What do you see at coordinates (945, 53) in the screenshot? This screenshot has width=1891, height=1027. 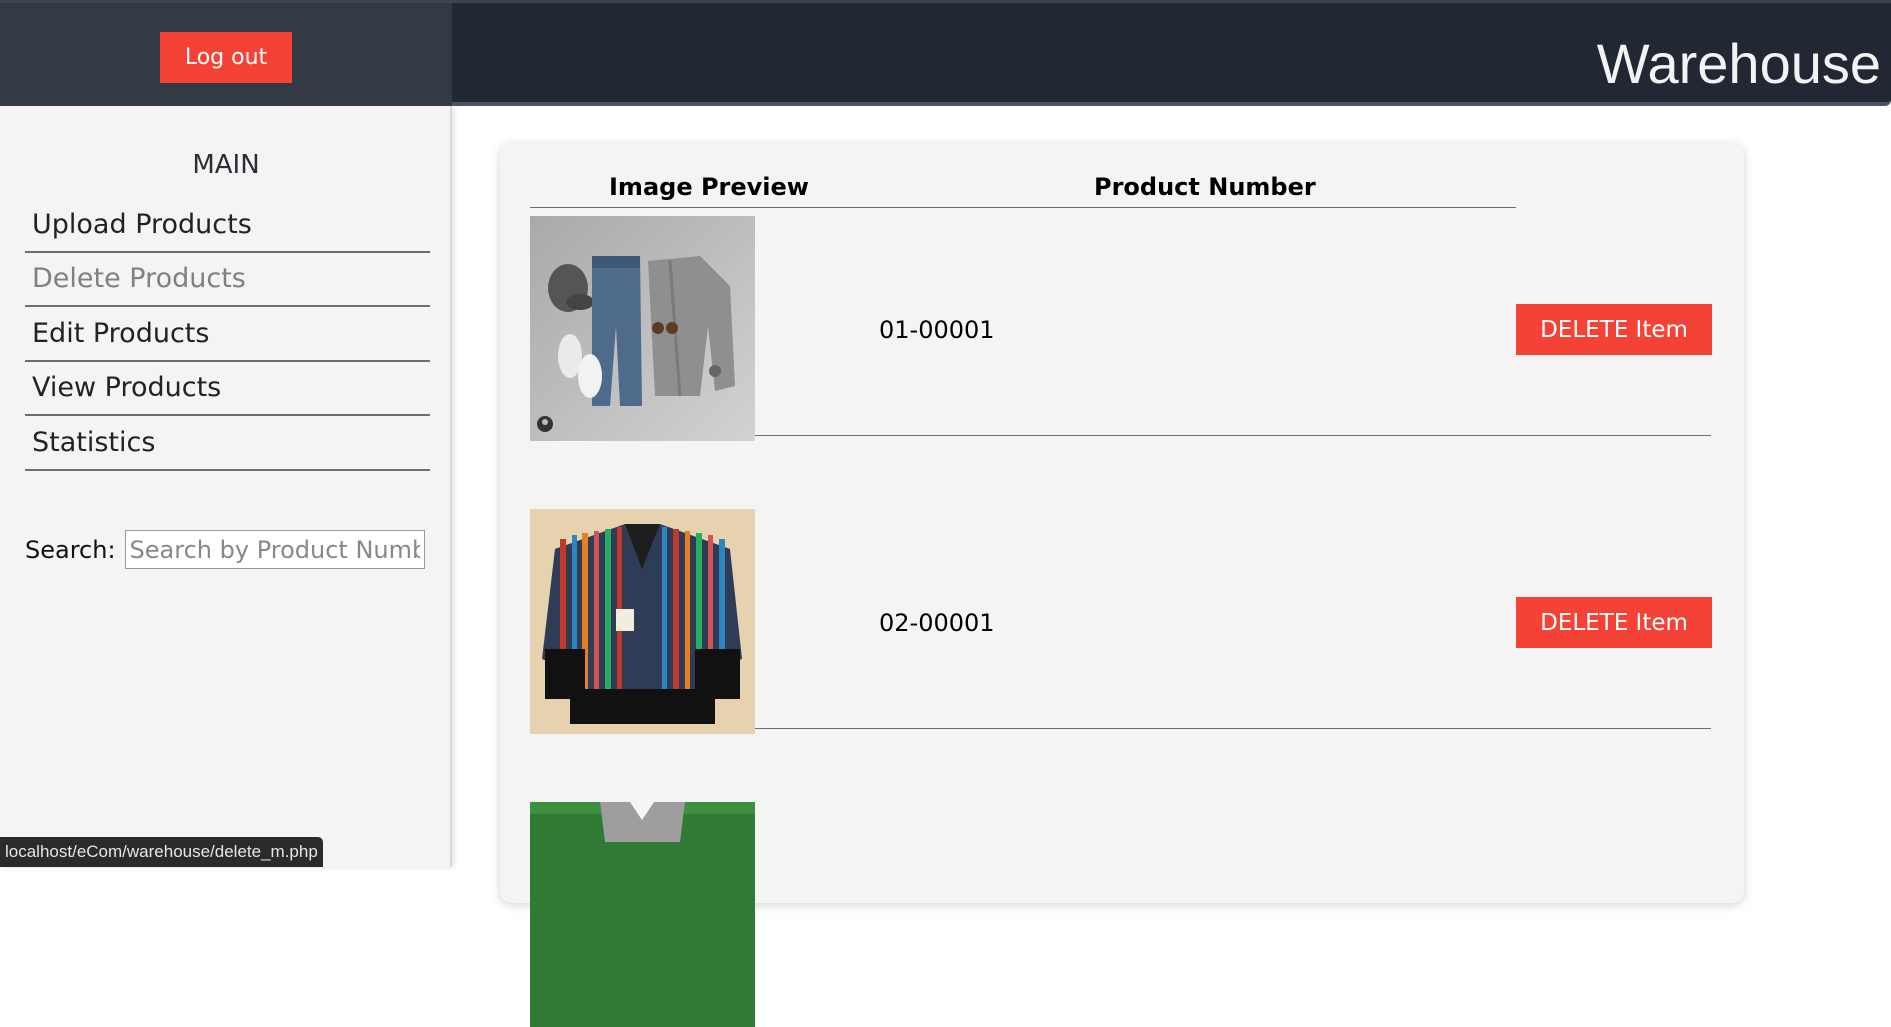 I see `top-header: Log out Warehouse` at bounding box center [945, 53].